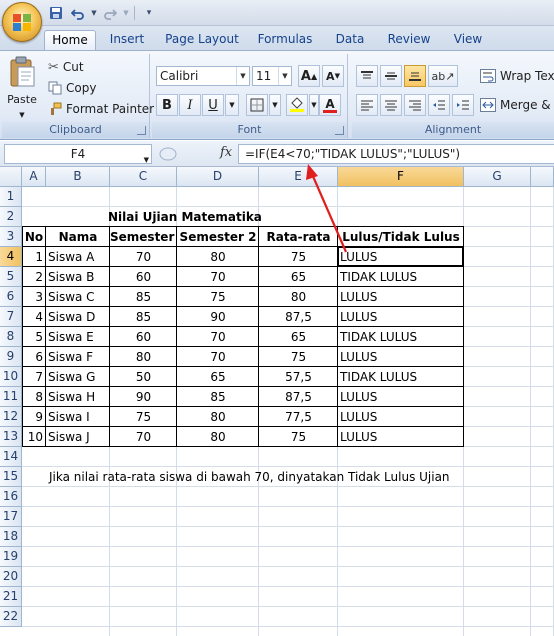  Describe the element at coordinates (443, 76) in the screenshot. I see `orientation-button: ab↗` at that location.